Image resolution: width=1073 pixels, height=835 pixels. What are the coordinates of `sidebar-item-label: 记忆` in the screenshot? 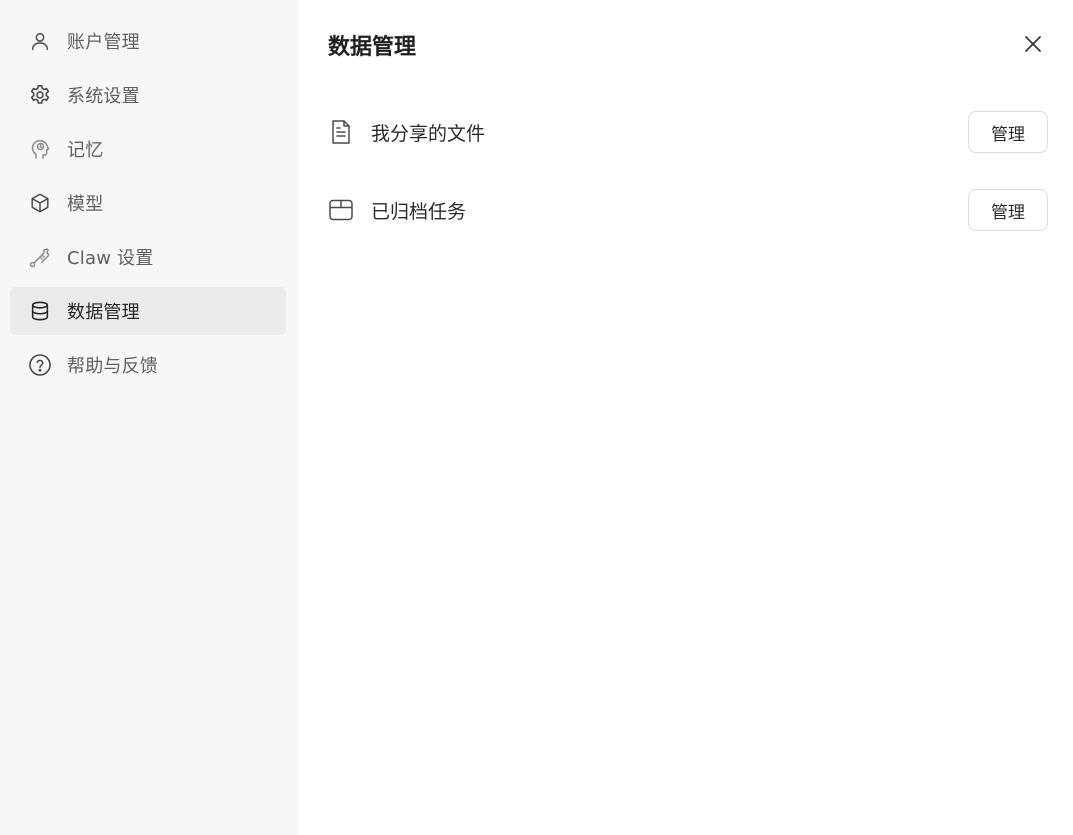 It's located at (85, 150).